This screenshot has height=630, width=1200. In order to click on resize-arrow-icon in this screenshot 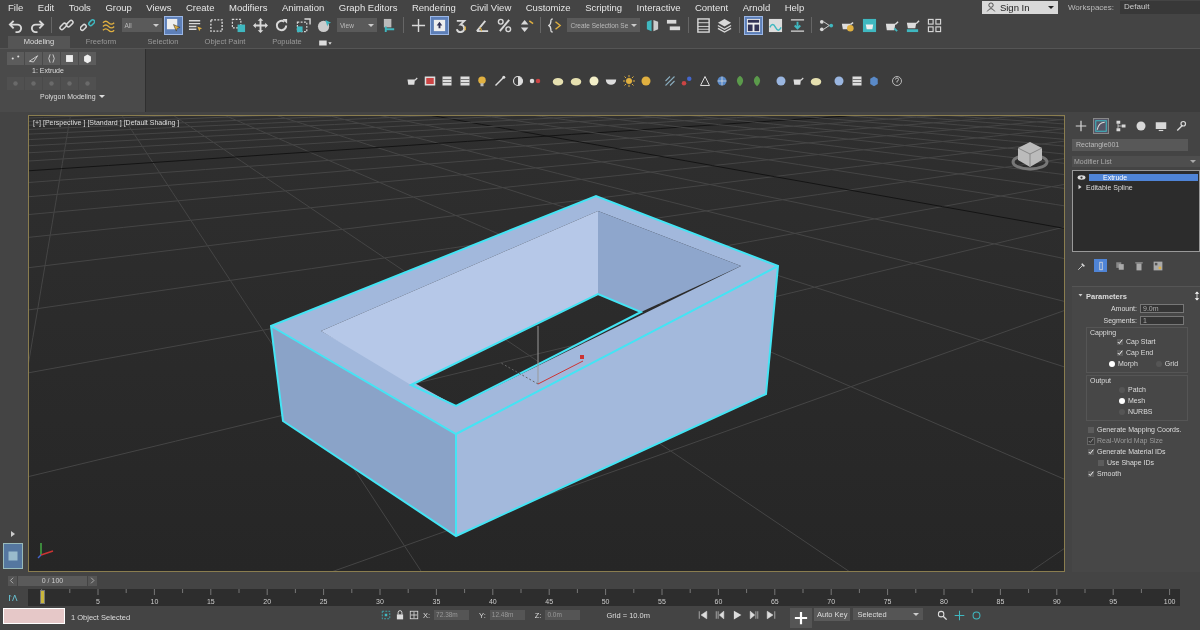, I will do `click(1196, 296)`.